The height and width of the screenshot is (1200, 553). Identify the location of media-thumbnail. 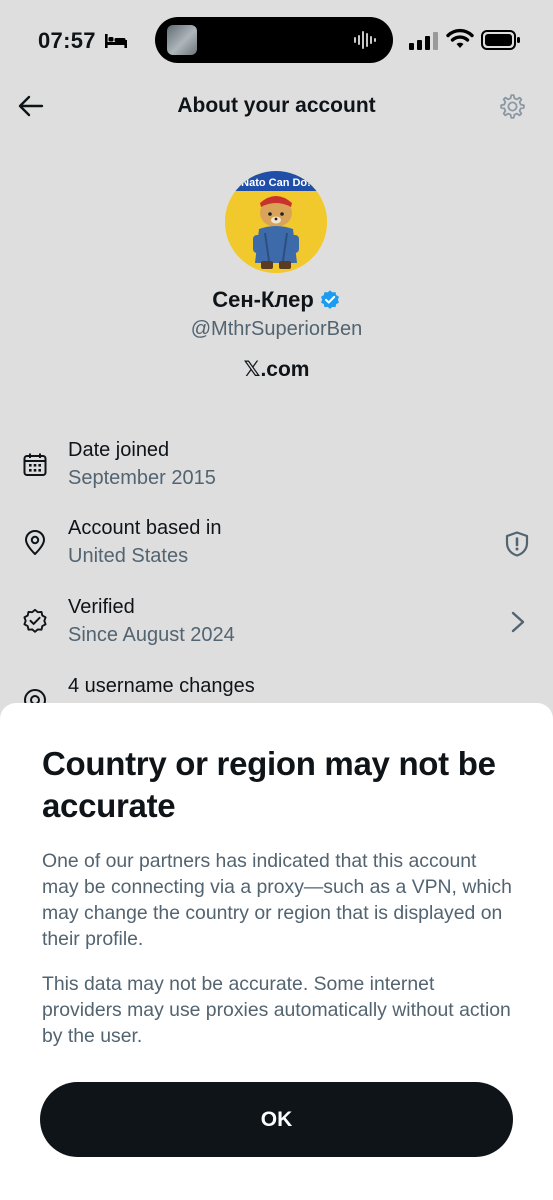
(182, 40).